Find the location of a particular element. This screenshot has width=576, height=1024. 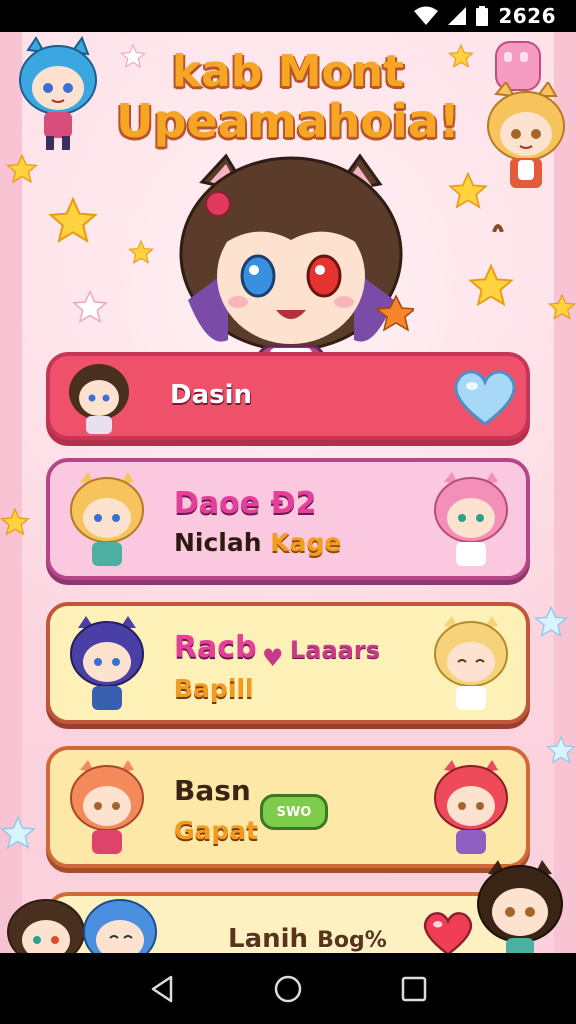

list-item: Daoe Ð2 Niclah Kage is located at coordinates (288, 519).